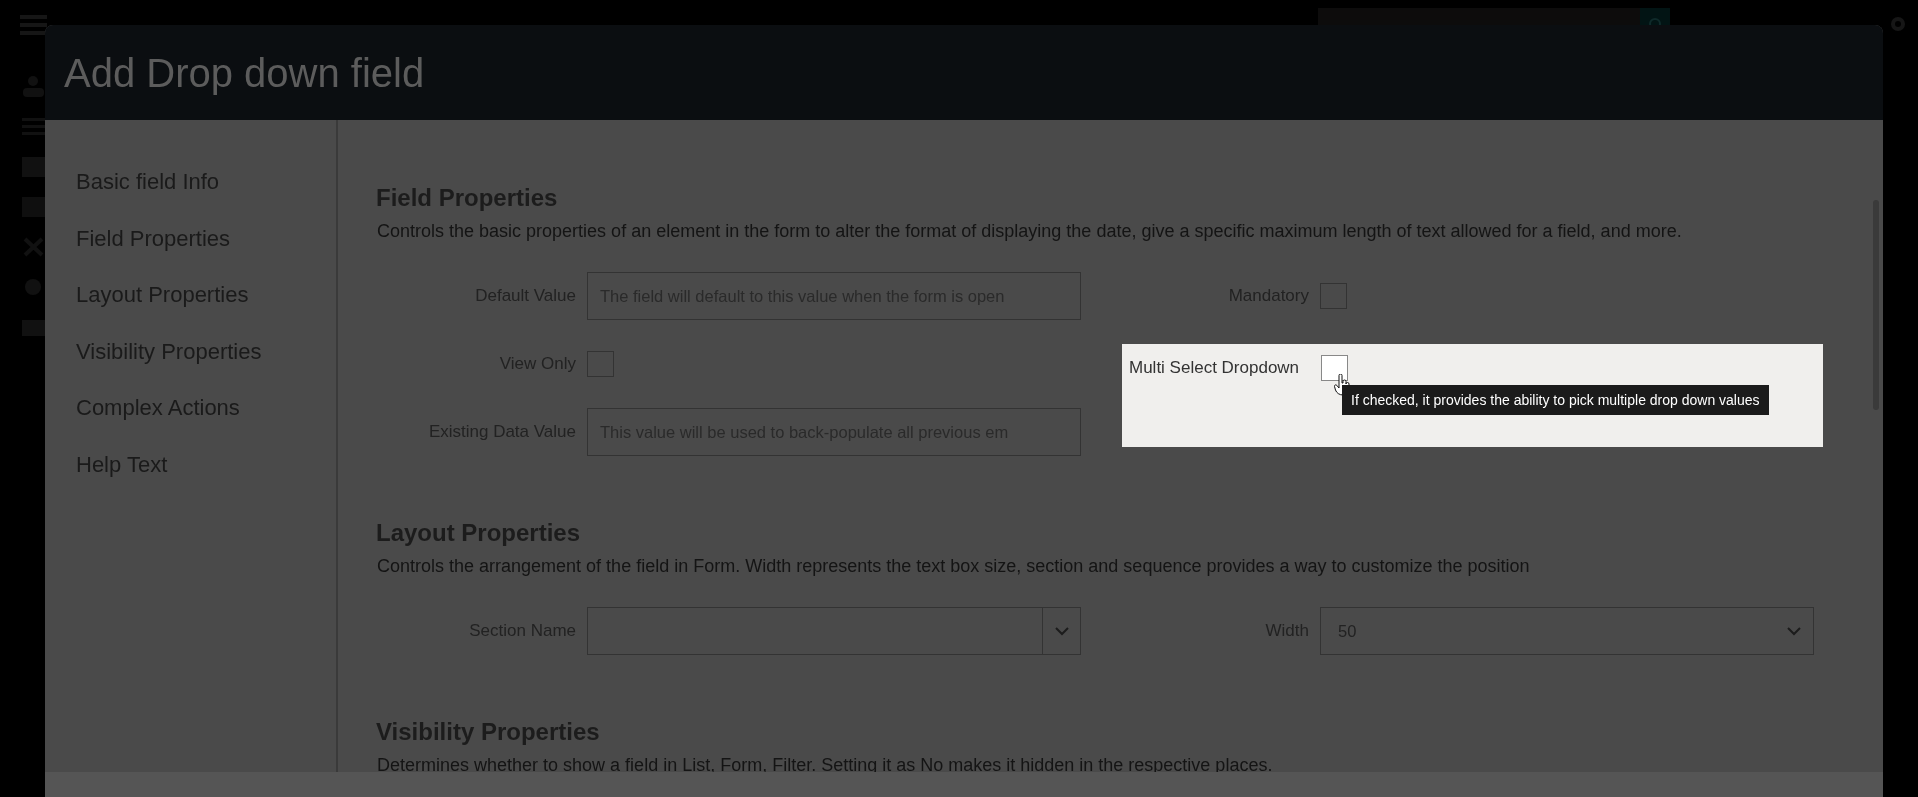 The width and height of the screenshot is (1918, 797). Describe the element at coordinates (33, 25) in the screenshot. I see `menu-icon` at that location.